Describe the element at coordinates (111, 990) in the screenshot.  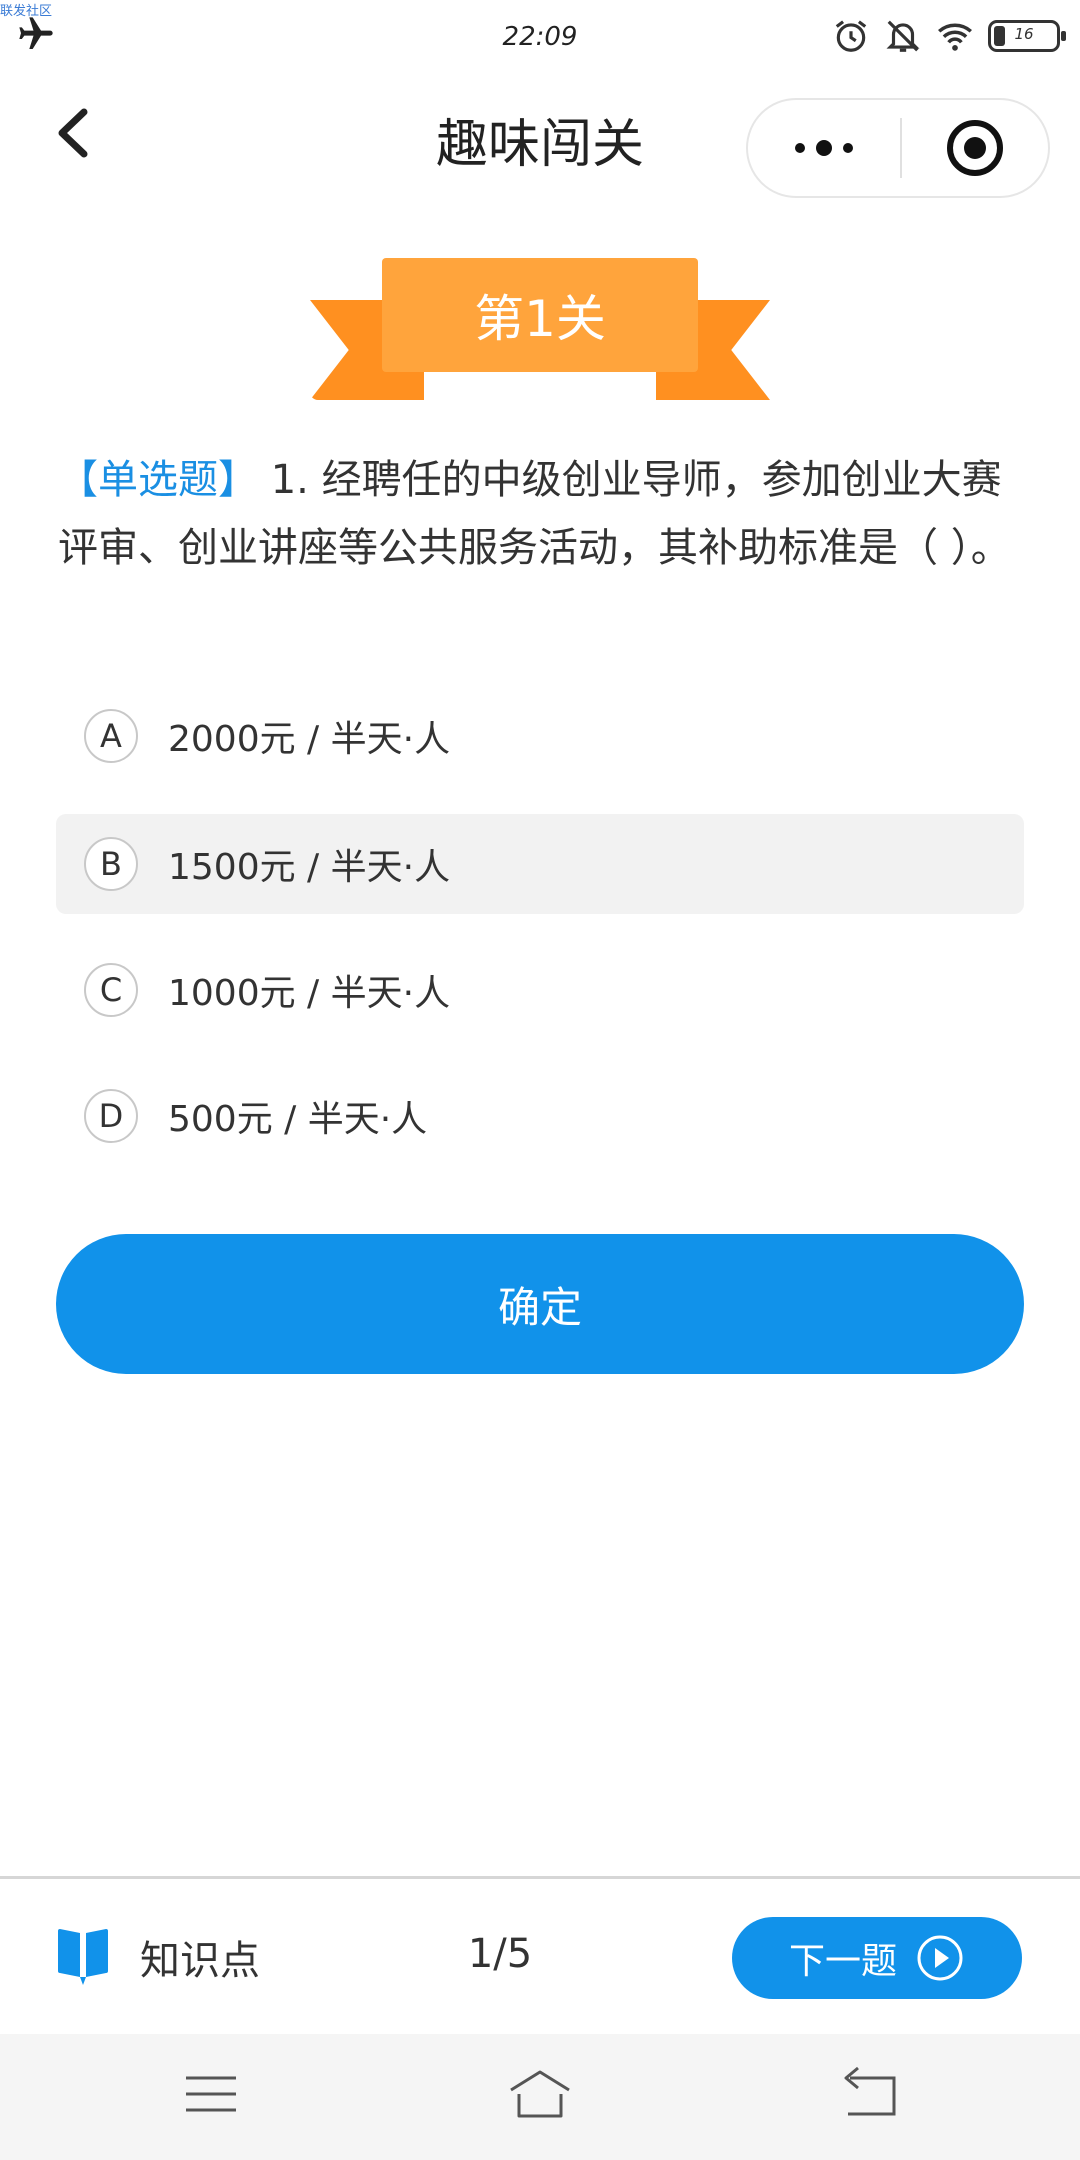
I see `option-letter: C` at that location.